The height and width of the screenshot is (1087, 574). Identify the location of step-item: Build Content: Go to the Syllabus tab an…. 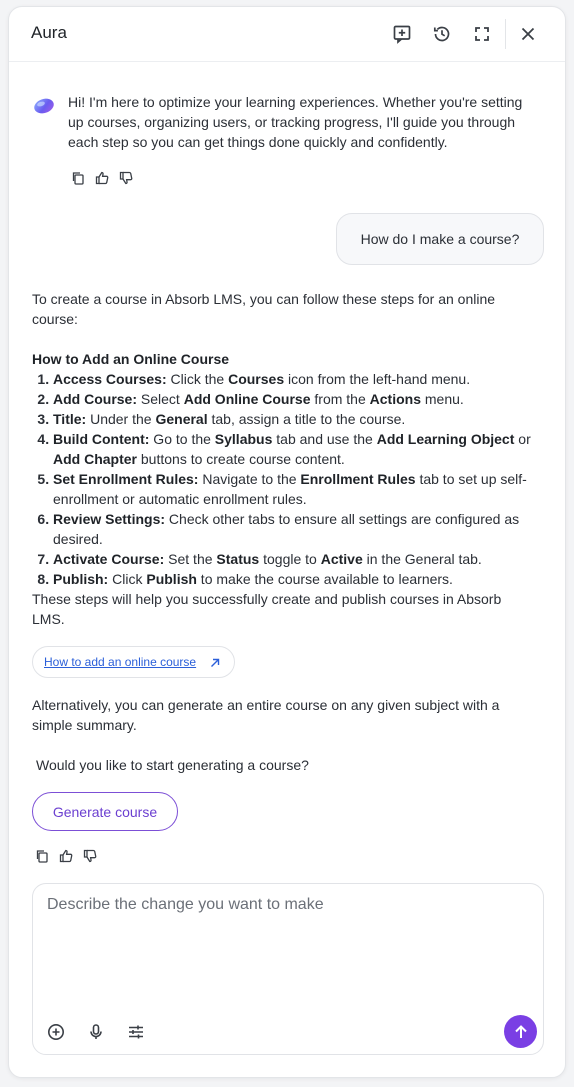
(292, 449).